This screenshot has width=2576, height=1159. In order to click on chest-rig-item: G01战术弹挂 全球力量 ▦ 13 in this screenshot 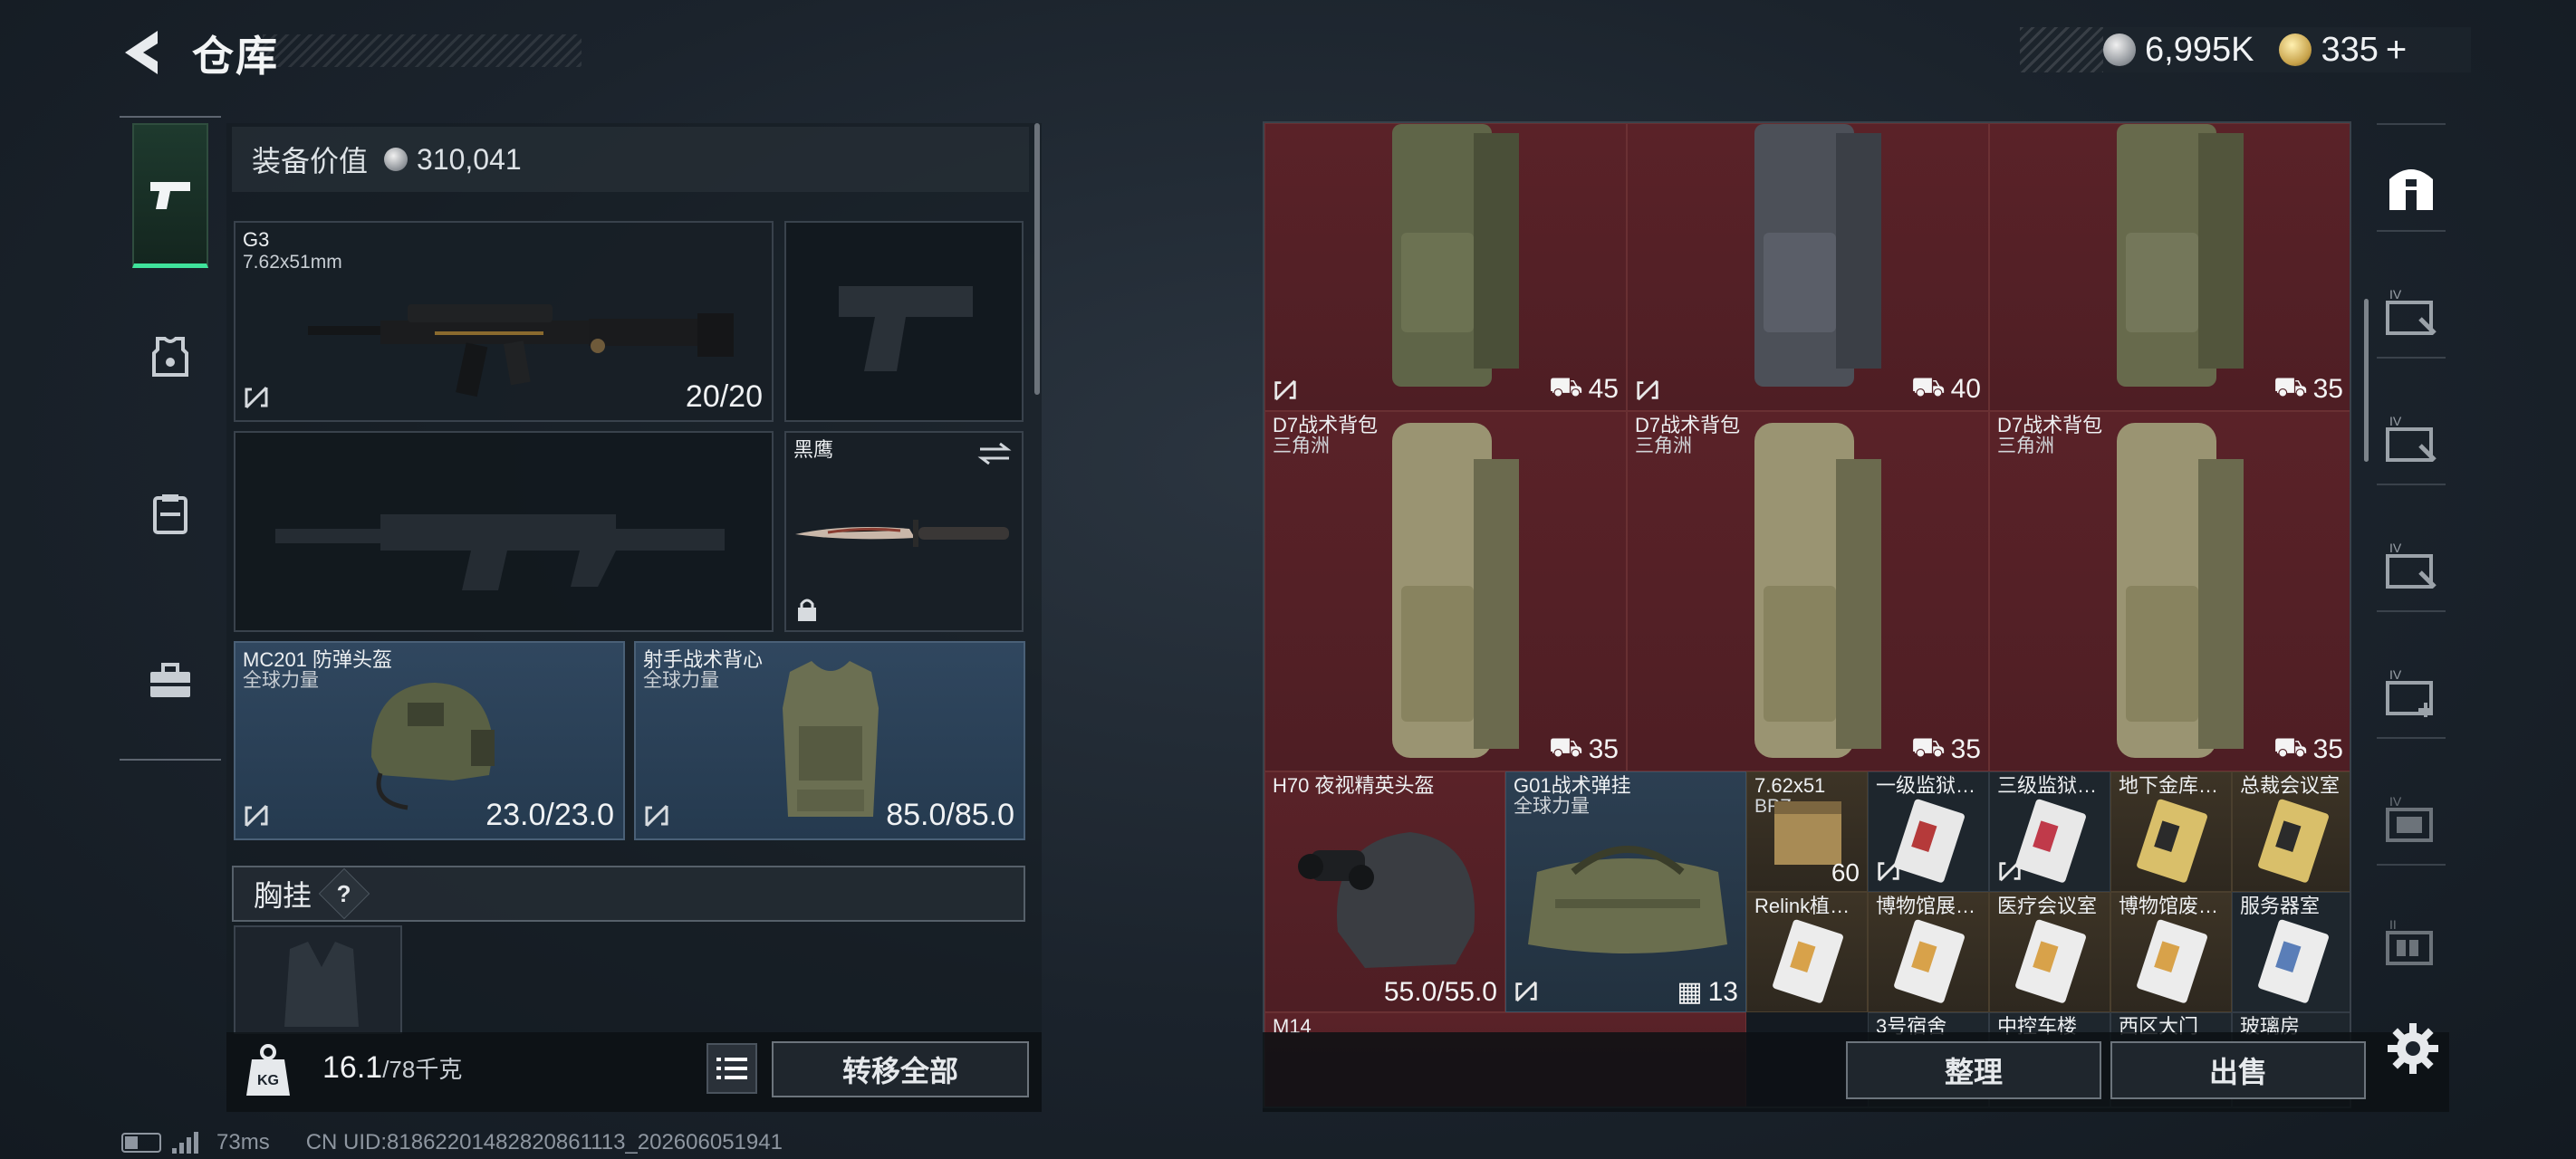, I will do `click(1625, 891)`.